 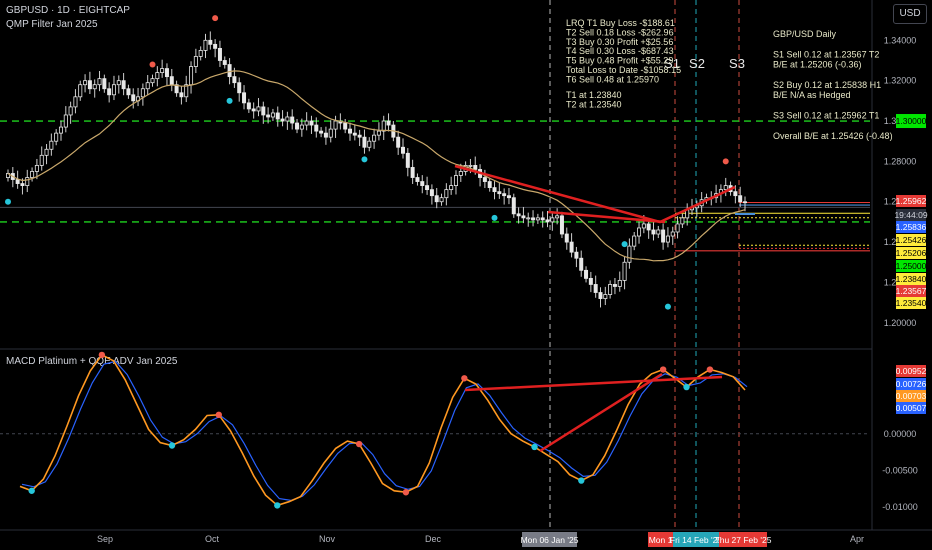 What do you see at coordinates (827, 85) in the screenshot?
I see `plan-note: S2 Buy 0.12 at 1.25838 H1` at bounding box center [827, 85].